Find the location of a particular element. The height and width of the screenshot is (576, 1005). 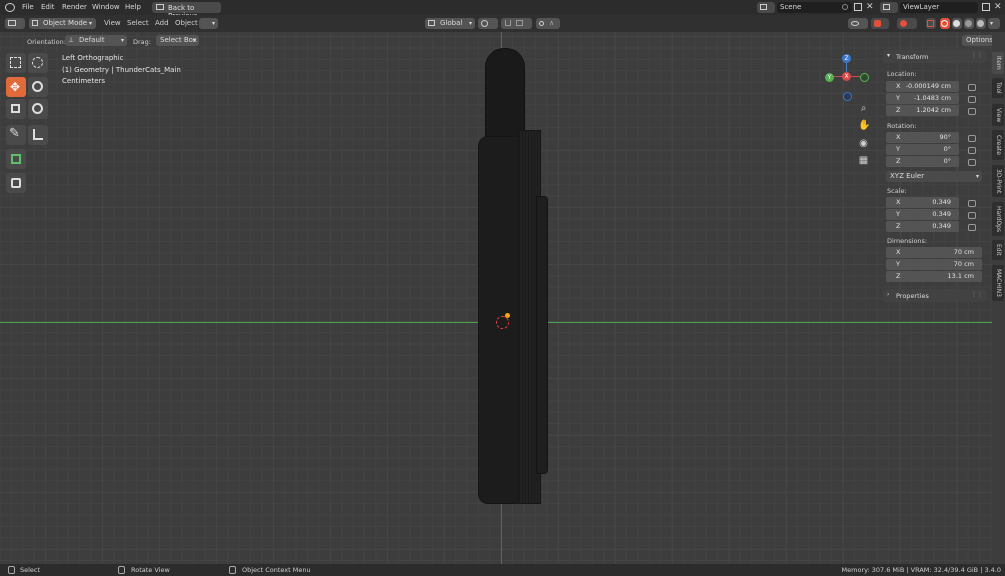

viewlayer-browse-button is located at coordinates (889, 7).